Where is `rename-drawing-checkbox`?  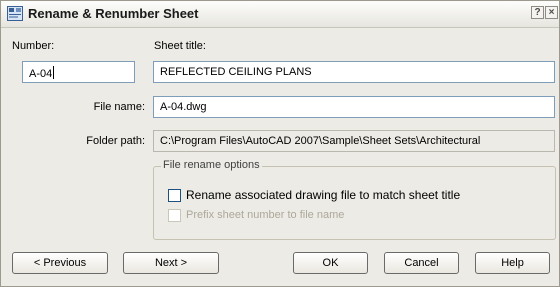 rename-drawing-checkbox is located at coordinates (174, 195).